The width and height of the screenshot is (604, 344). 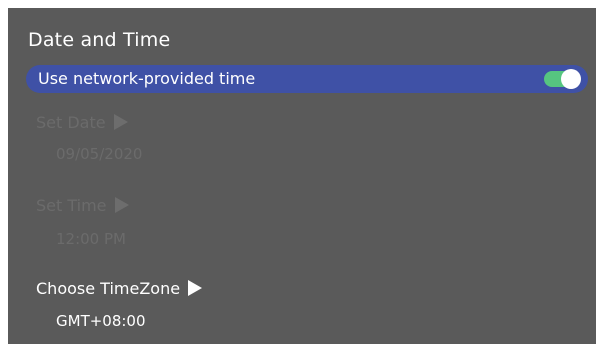 I want to click on set-date-item: Set Date, so click(x=82, y=122).